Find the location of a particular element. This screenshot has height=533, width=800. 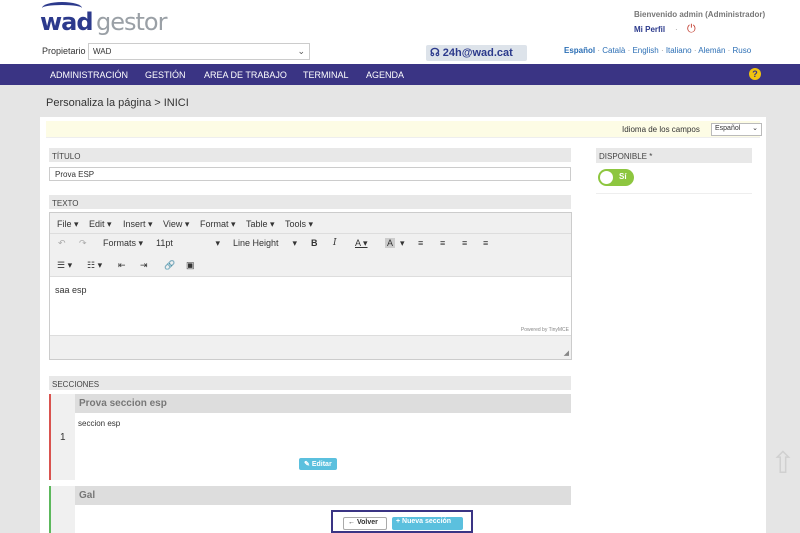

logout-power-icon: ⏻ is located at coordinates (691, 29).